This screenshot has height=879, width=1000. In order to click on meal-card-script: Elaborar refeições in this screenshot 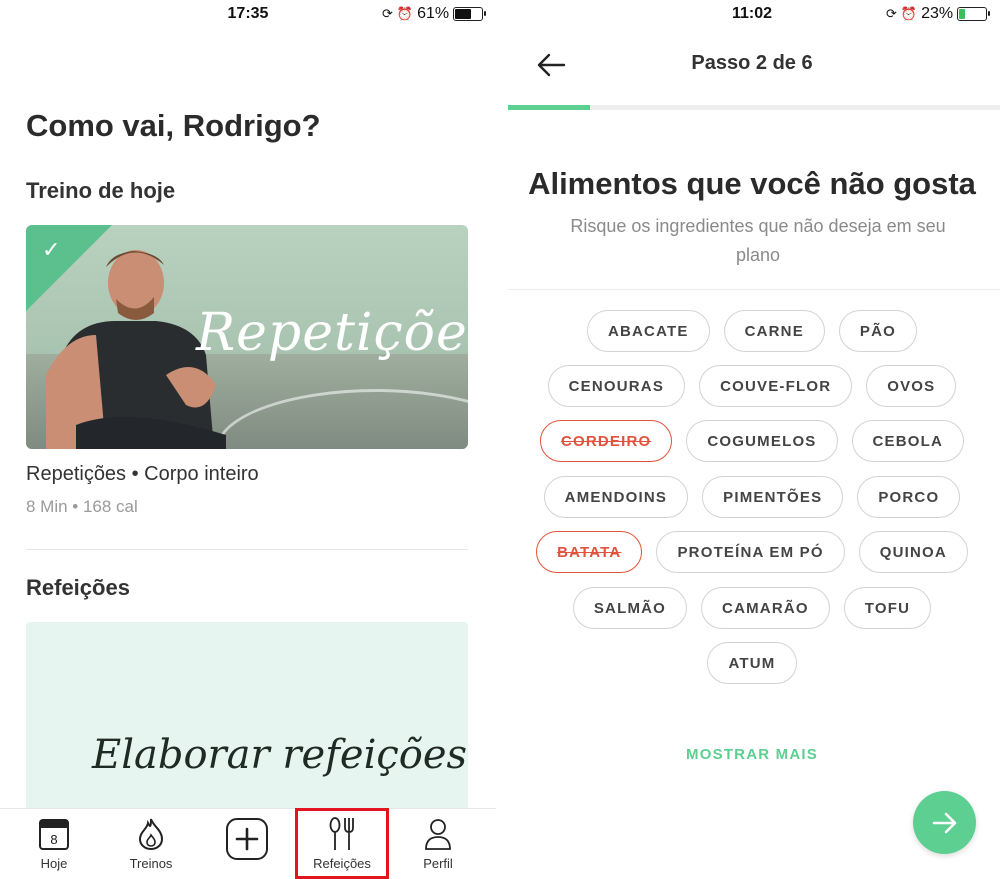, I will do `click(280, 755)`.